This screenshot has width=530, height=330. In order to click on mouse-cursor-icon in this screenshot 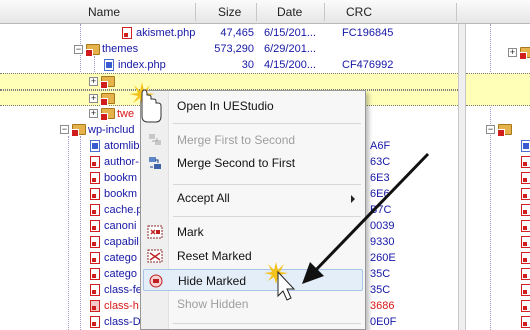, I will do `click(145, 102)`.